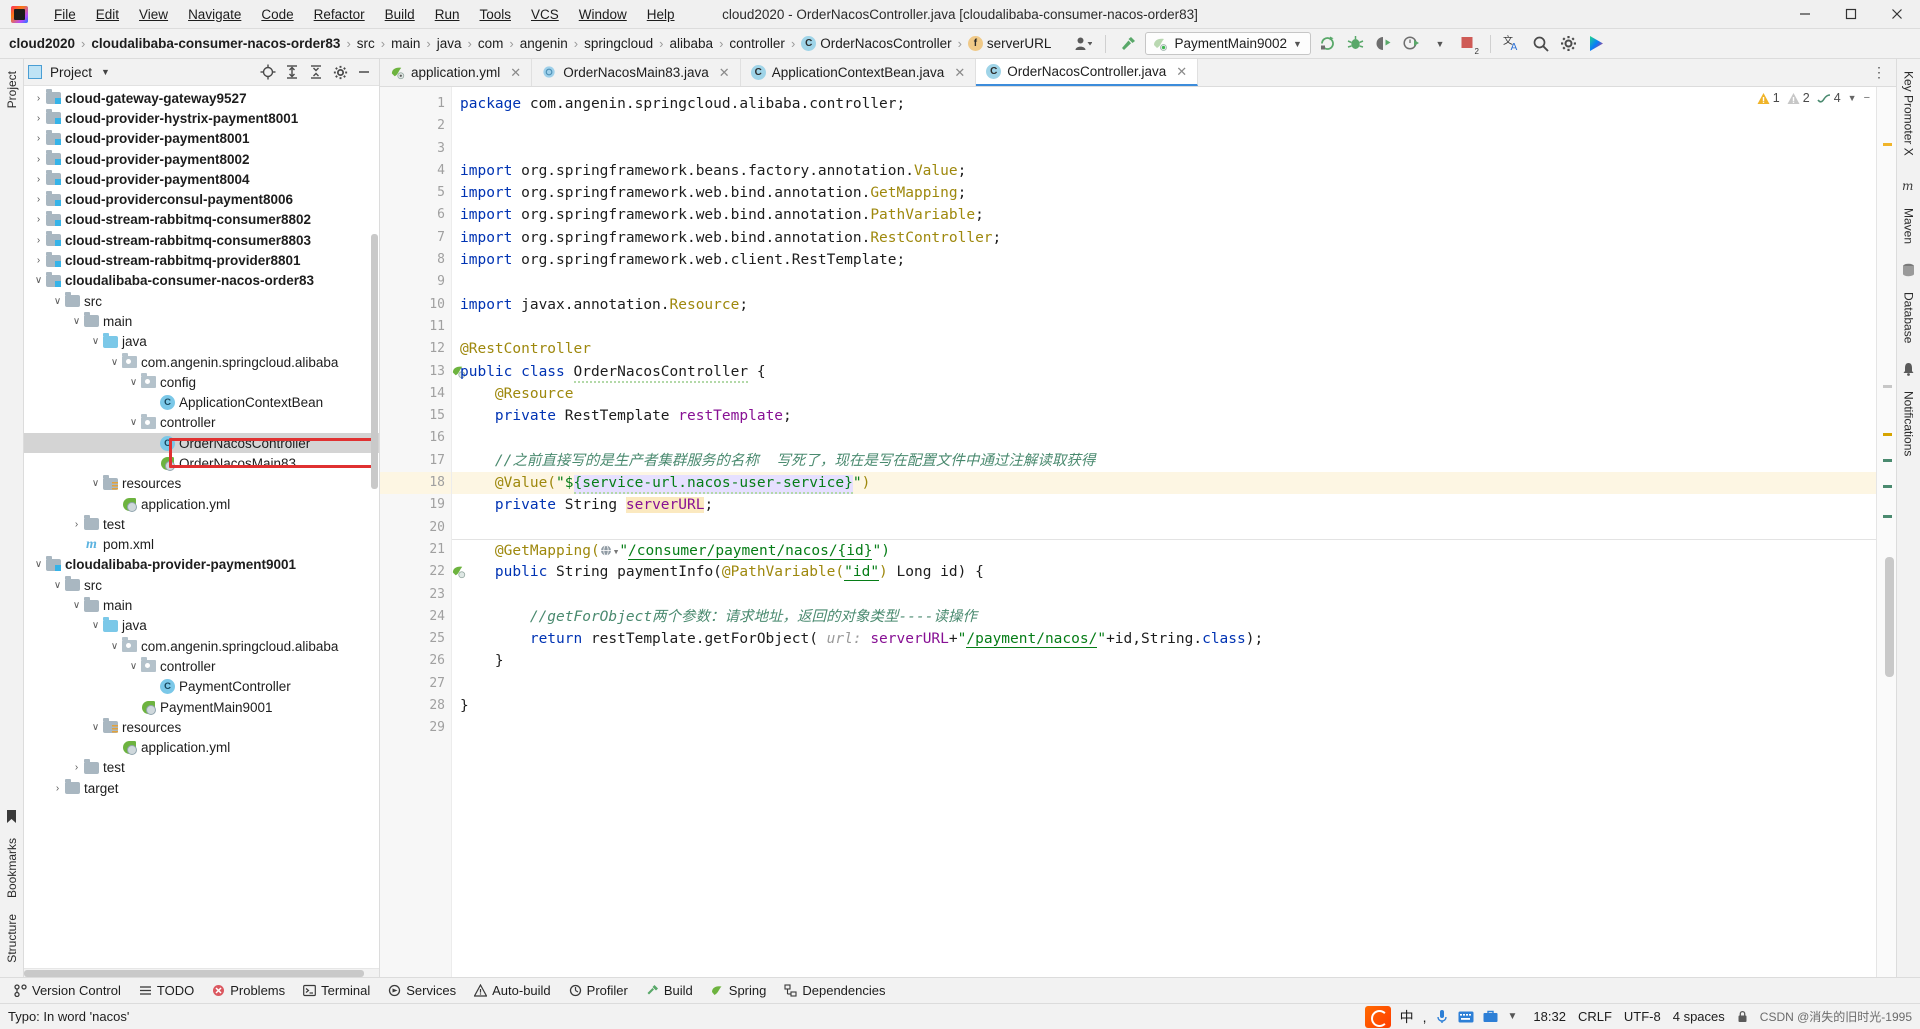 Image resolution: width=1920 pixels, height=1029 pixels. I want to click on tree-node: ∨ main, so click(201, 321).